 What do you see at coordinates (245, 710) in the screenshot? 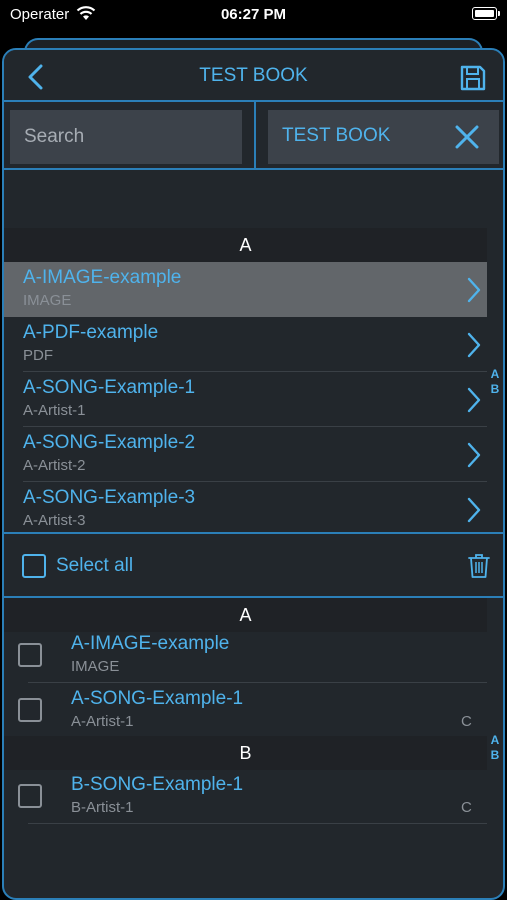
I see `book-list-item: A-SONG-Example-1 A-Artist-1 C` at bounding box center [245, 710].